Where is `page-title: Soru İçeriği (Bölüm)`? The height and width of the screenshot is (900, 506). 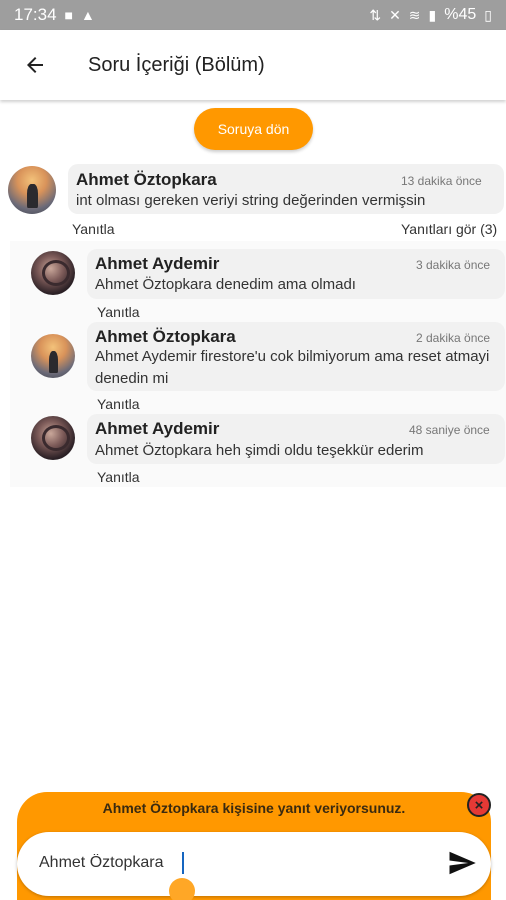 page-title: Soru İçeriği (Bölüm) is located at coordinates (176, 64).